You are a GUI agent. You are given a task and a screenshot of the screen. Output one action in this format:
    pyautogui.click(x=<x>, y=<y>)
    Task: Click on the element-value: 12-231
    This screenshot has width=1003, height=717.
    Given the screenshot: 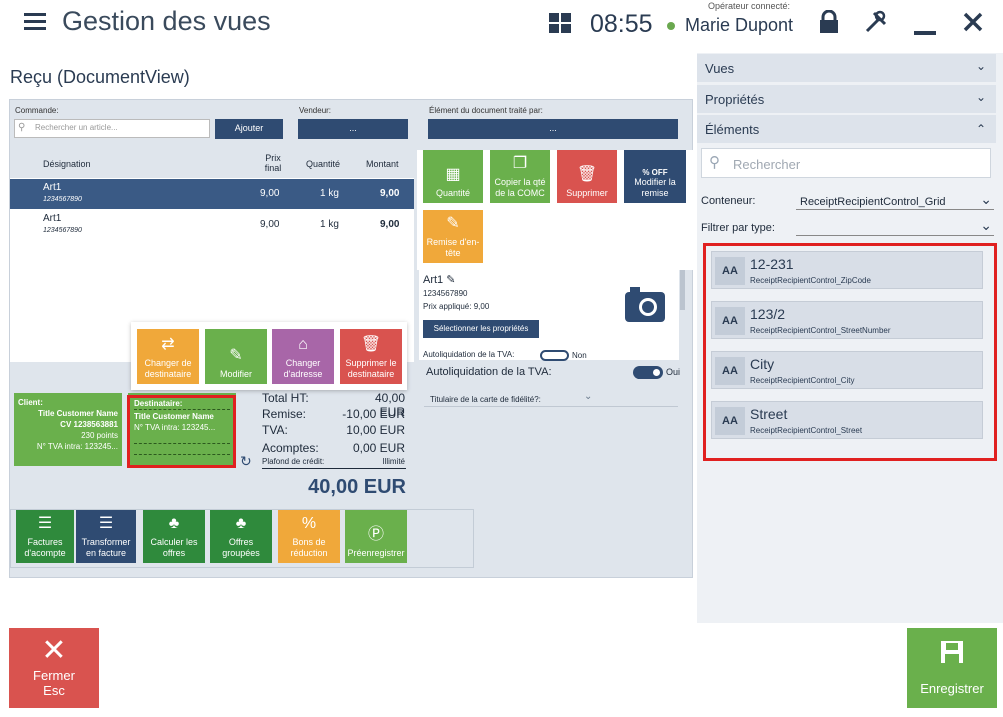 What is the action you would take?
    pyautogui.click(x=772, y=264)
    